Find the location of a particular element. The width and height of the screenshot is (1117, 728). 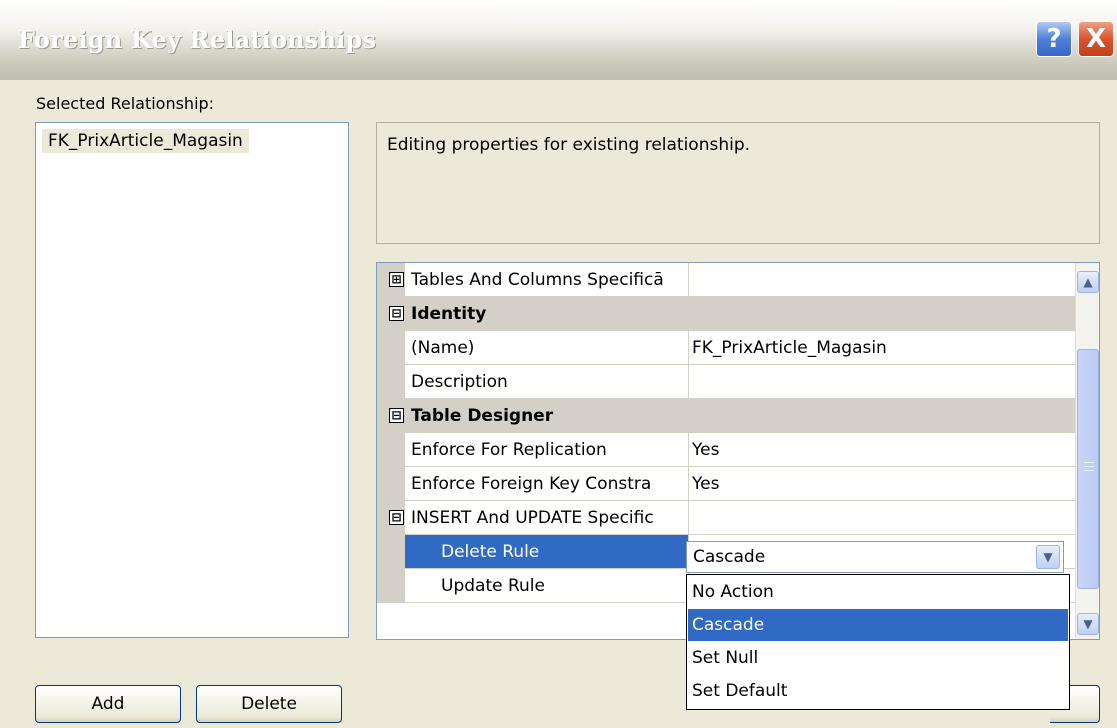

help-button: ? is located at coordinates (1054, 39).